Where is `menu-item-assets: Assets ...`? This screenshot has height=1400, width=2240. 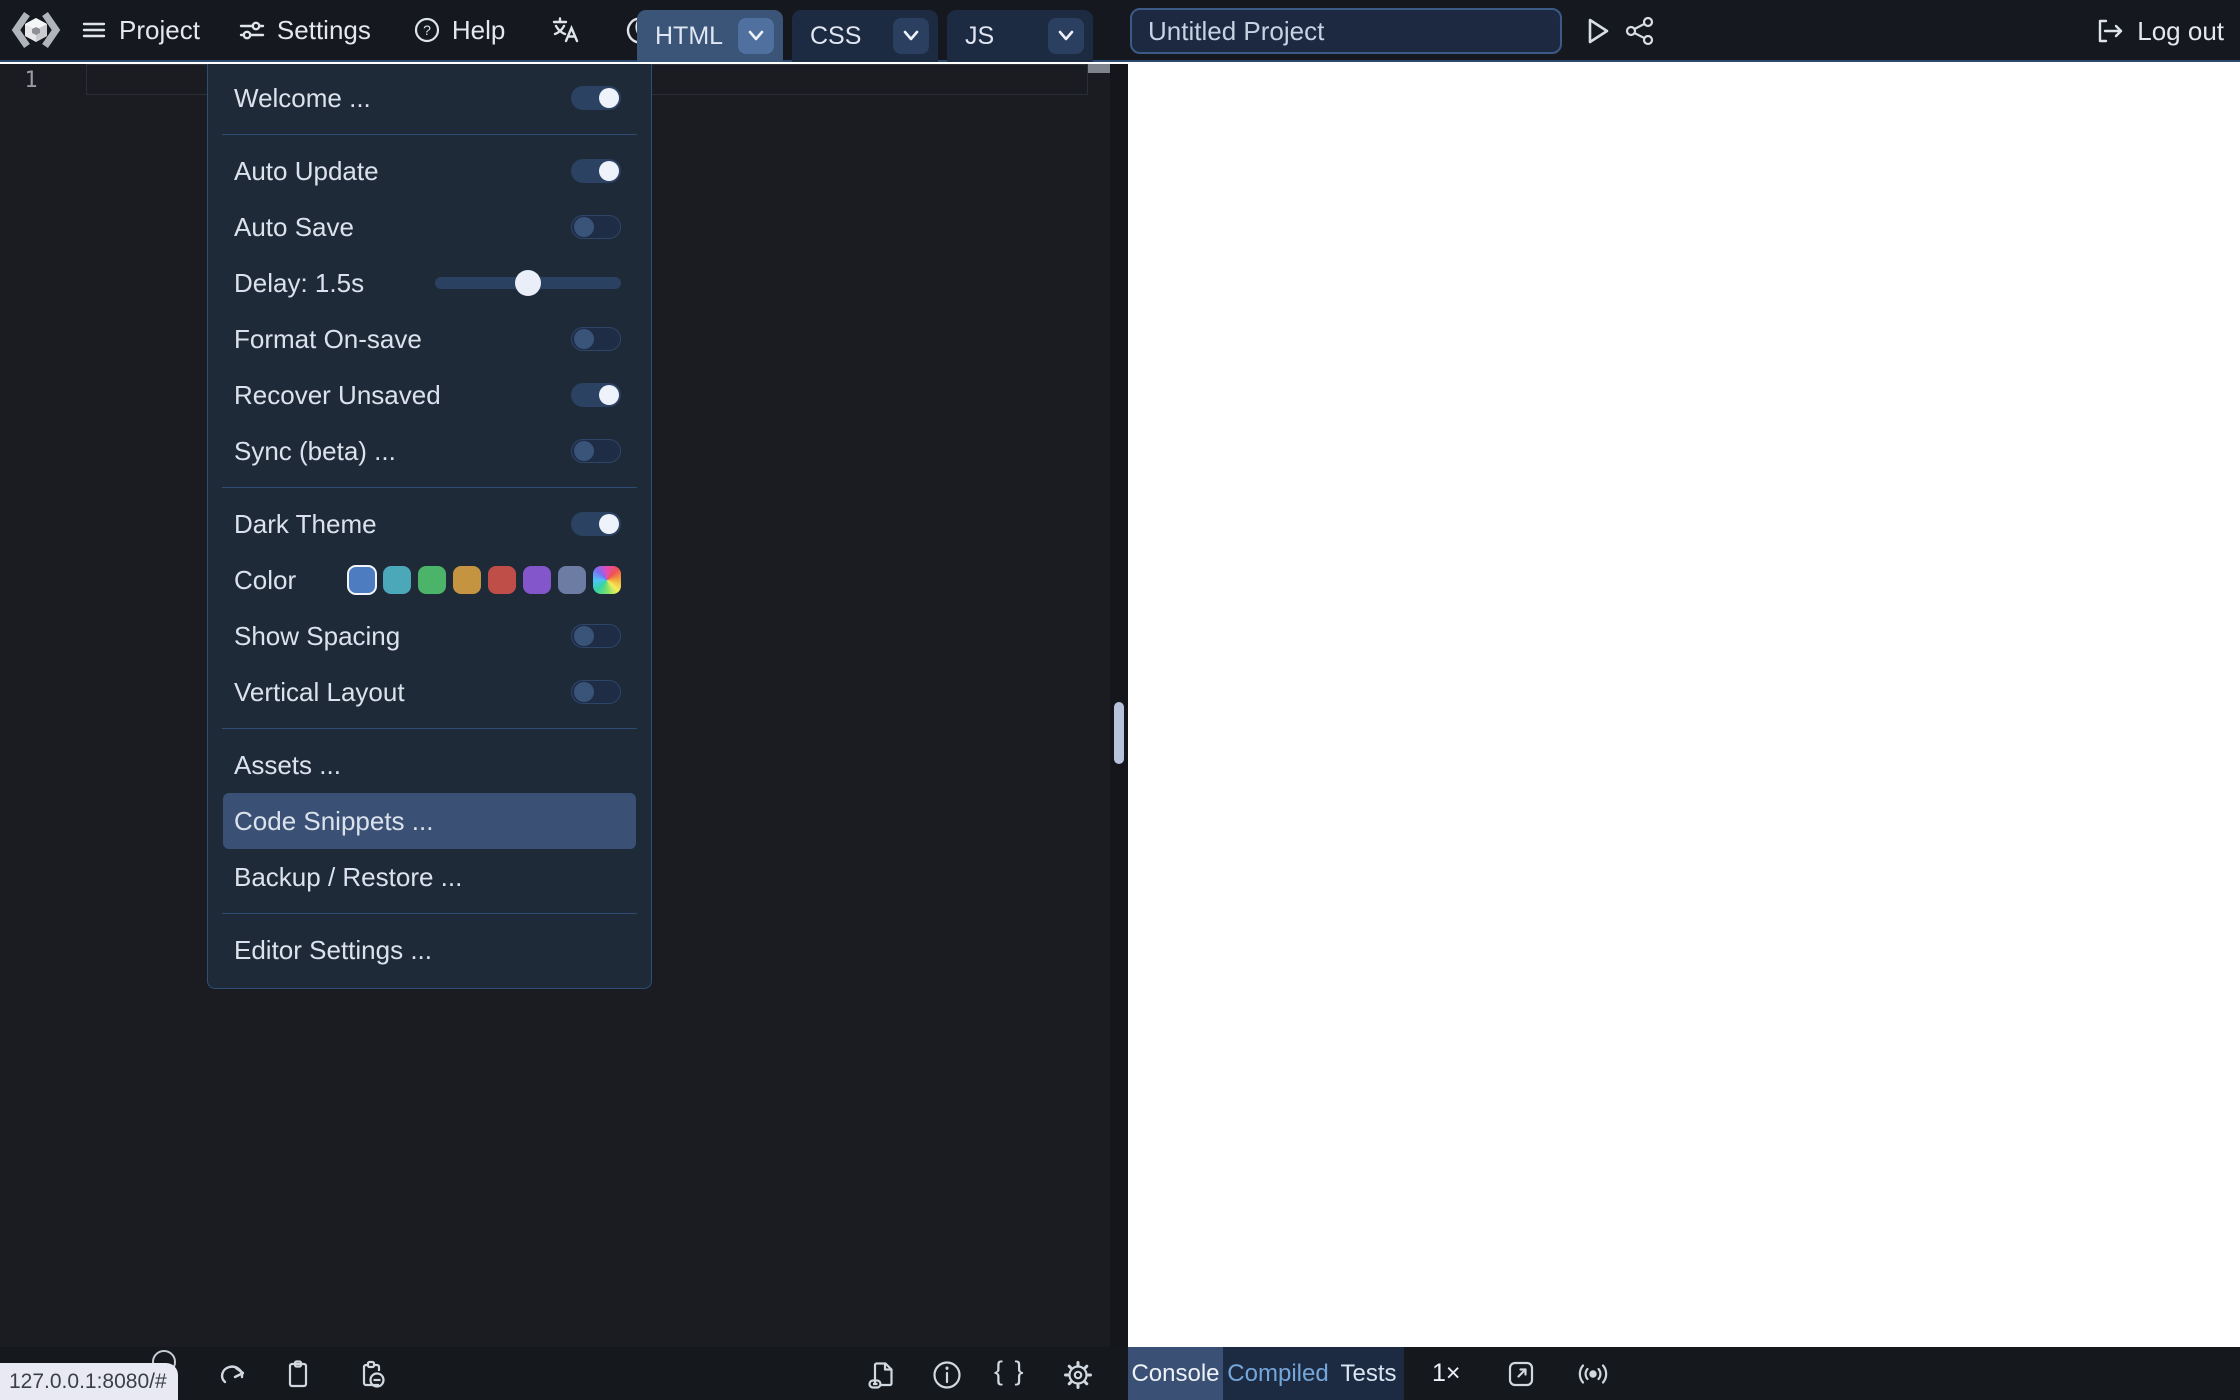
menu-item-assets: Assets ... is located at coordinates (429, 765).